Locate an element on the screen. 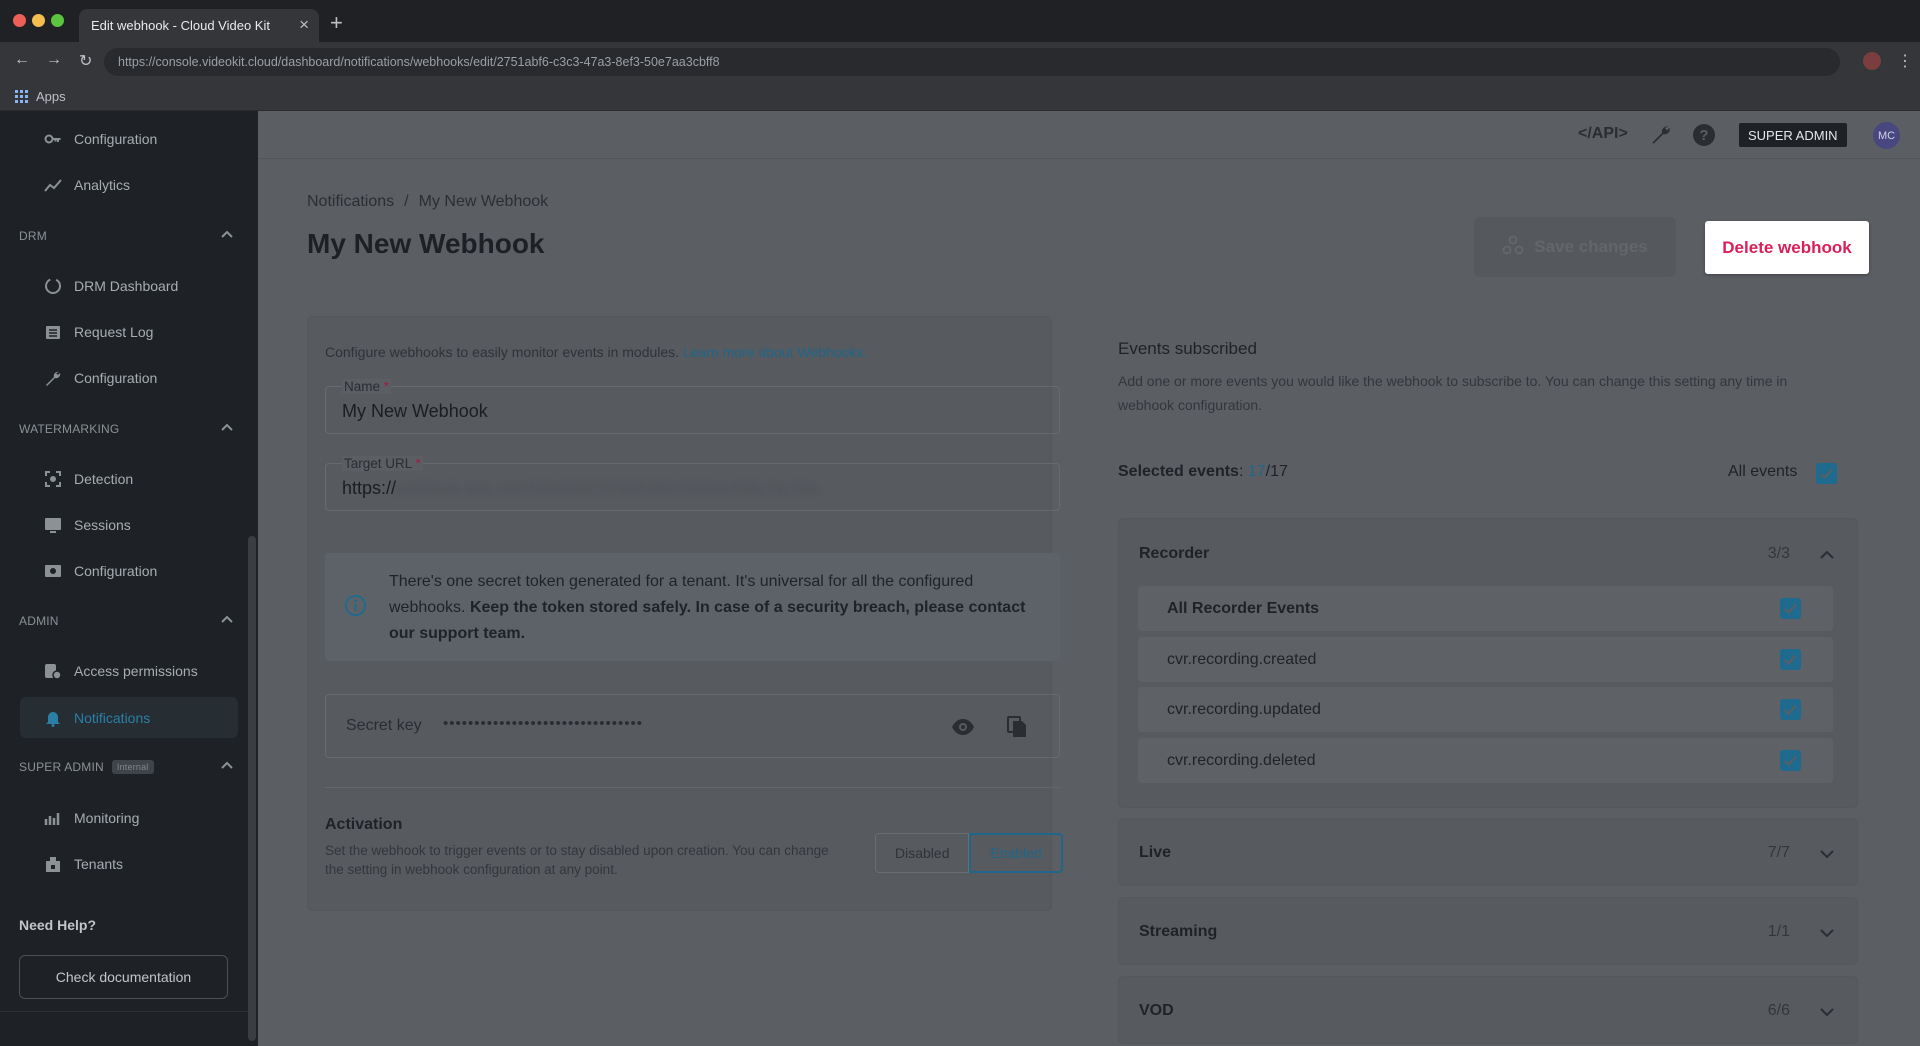  form-divider is located at coordinates (692, 787).